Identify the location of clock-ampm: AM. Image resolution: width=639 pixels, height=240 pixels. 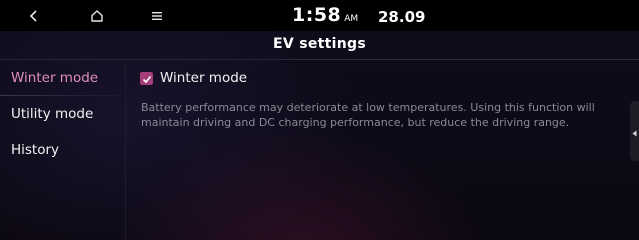
(351, 19).